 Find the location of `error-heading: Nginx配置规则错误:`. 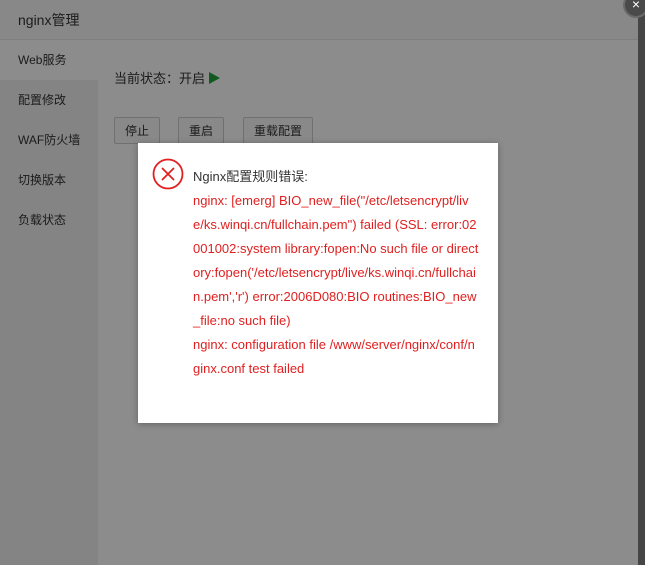

error-heading: Nginx配置规则错误: is located at coordinates (250, 176).